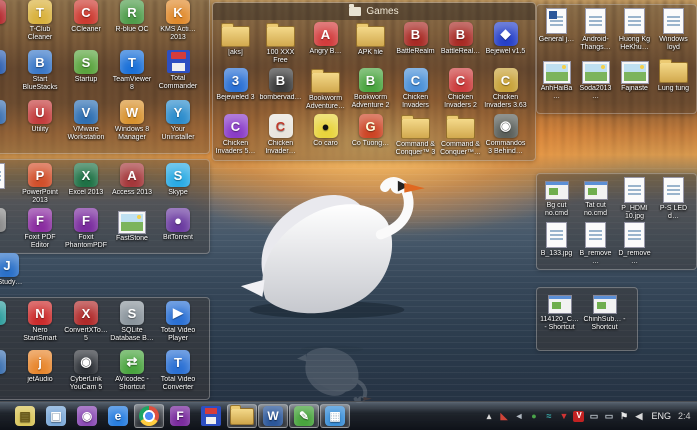 The height and width of the screenshot is (430, 700). What do you see at coordinates (40, 75) in the screenshot?
I see `desktop-icon-start-bluestacks: B Start BlueStacks` at bounding box center [40, 75].